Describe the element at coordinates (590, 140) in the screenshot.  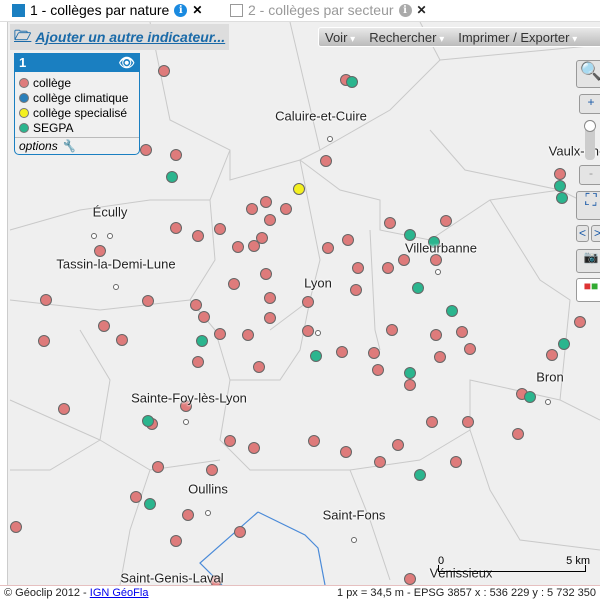
I see `zoom-slider` at that location.